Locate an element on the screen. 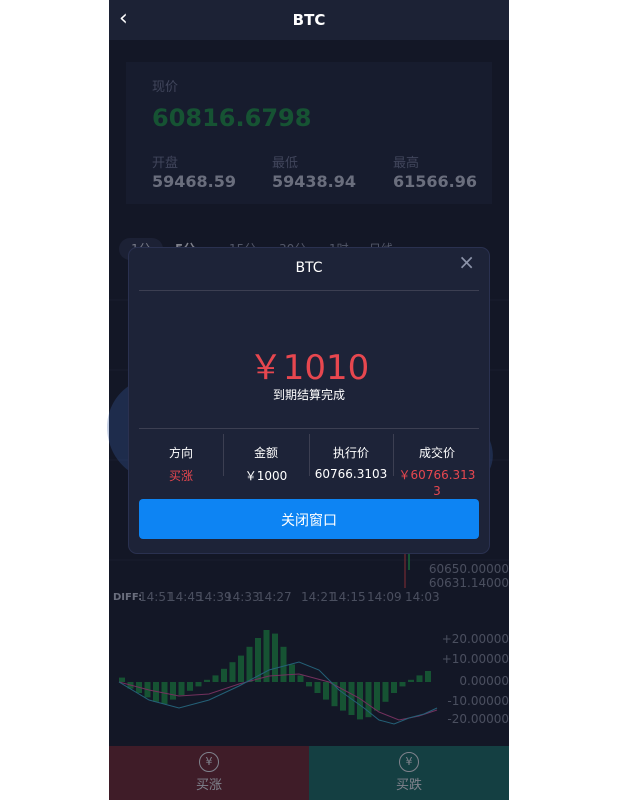 This screenshot has width=619, height=800. amount-value: ￥1000 is located at coordinates (266, 476).